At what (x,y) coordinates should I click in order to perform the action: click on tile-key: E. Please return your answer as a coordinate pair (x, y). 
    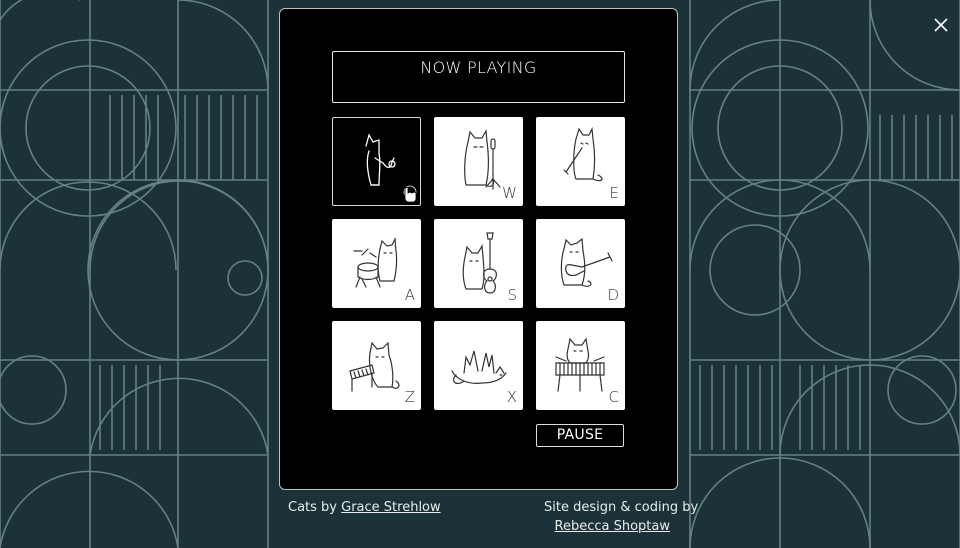
    Looking at the image, I should click on (614, 193).